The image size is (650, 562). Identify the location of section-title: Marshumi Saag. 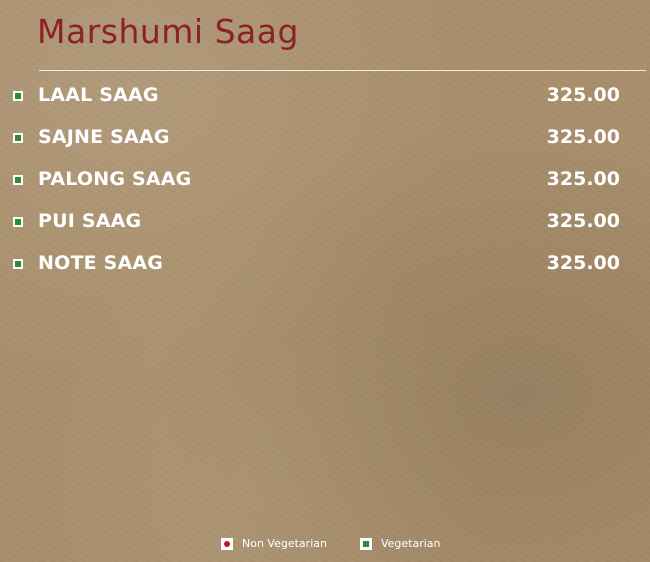
(168, 31).